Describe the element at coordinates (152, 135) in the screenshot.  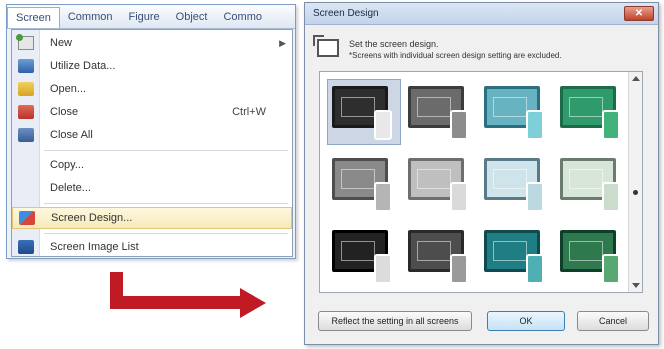
I see `menu-item-close-all: Close All` at that location.